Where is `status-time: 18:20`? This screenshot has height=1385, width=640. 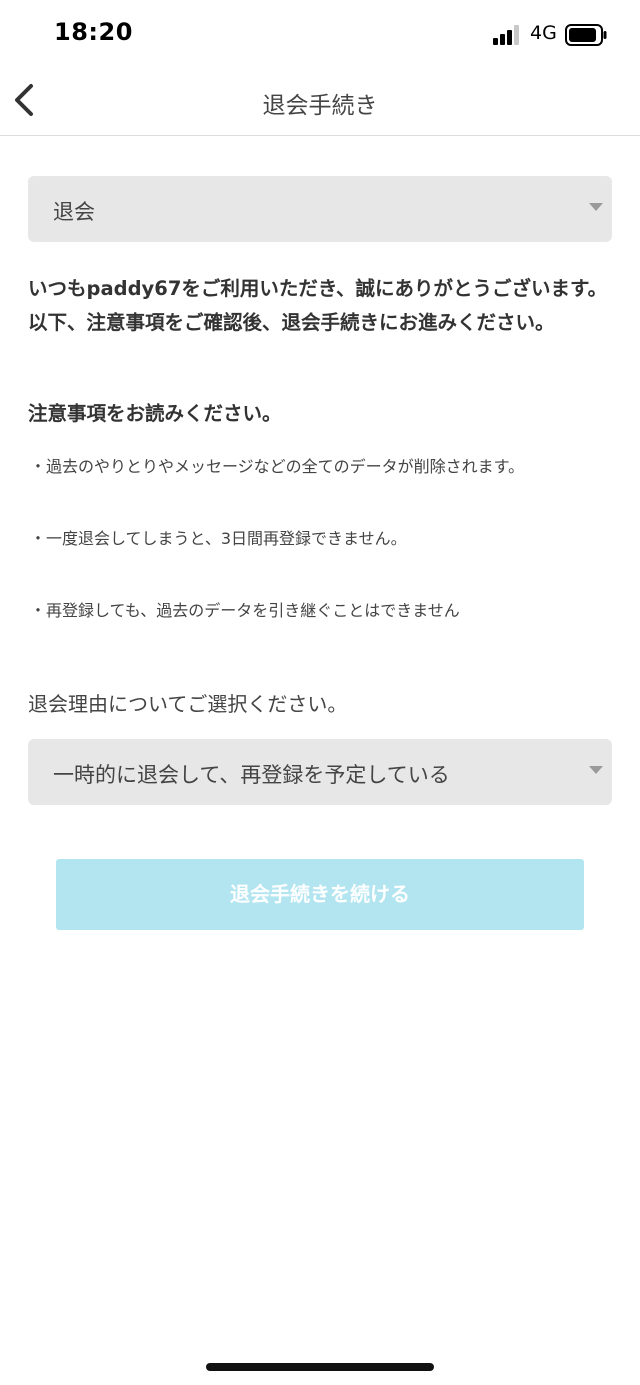
status-time: 18:20 is located at coordinates (93, 32).